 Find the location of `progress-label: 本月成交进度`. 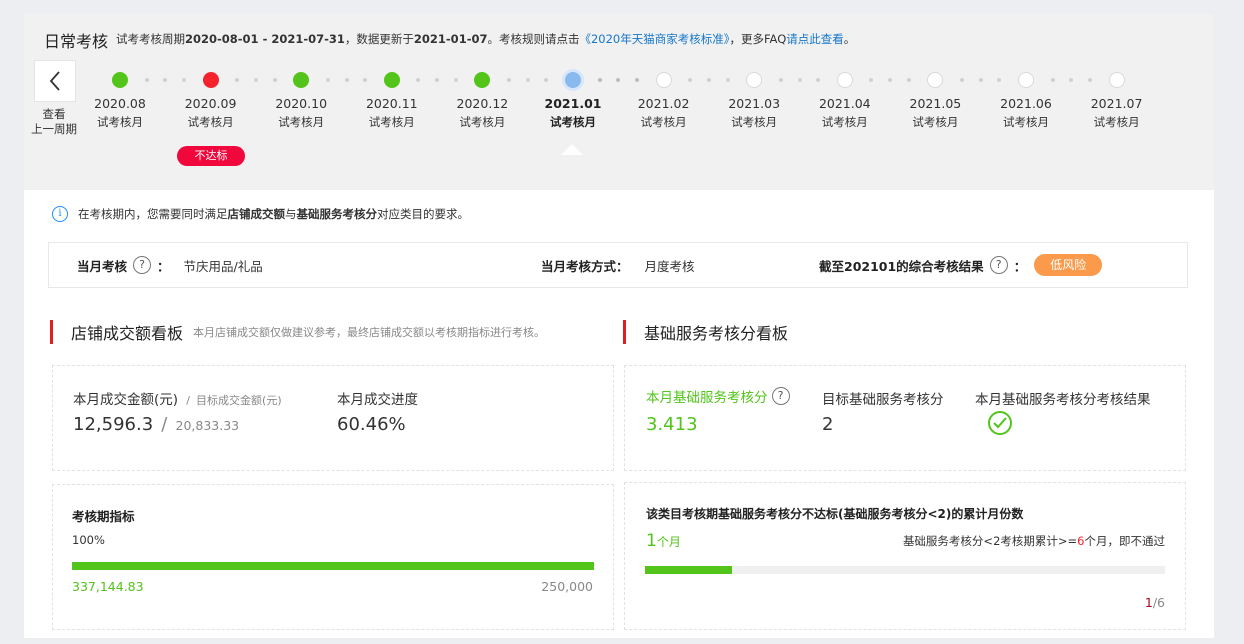

progress-label: 本月成交进度 is located at coordinates (377, 400).